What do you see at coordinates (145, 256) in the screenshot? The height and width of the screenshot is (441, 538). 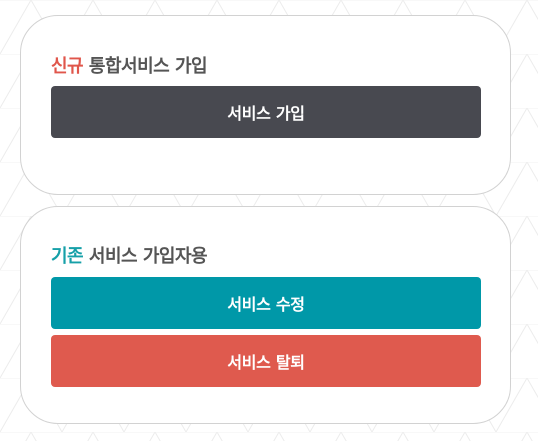 I see `existing-user-title-text: 서비스 가입자용` at bounding box center [145, 256].